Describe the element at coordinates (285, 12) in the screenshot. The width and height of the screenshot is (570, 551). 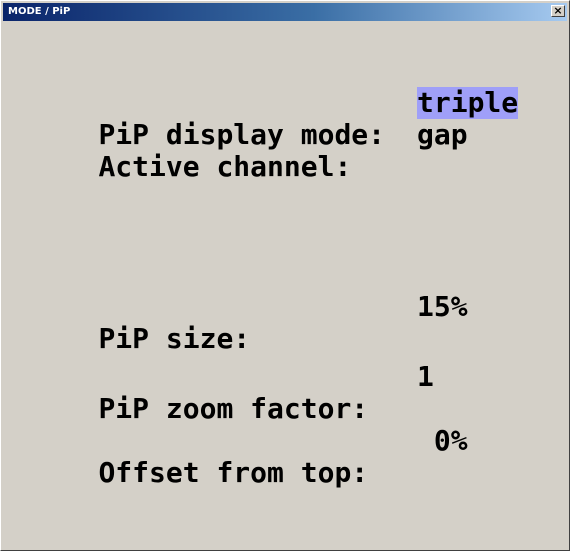
I see `title-bar: MODE / PiP ×` at that location.